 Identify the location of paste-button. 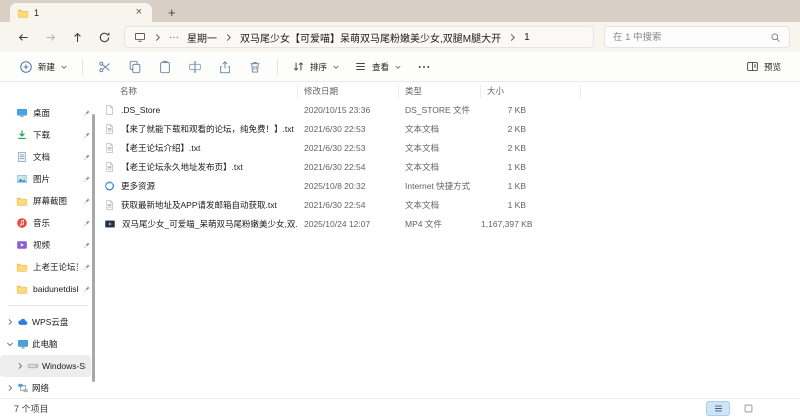
(165, 67).